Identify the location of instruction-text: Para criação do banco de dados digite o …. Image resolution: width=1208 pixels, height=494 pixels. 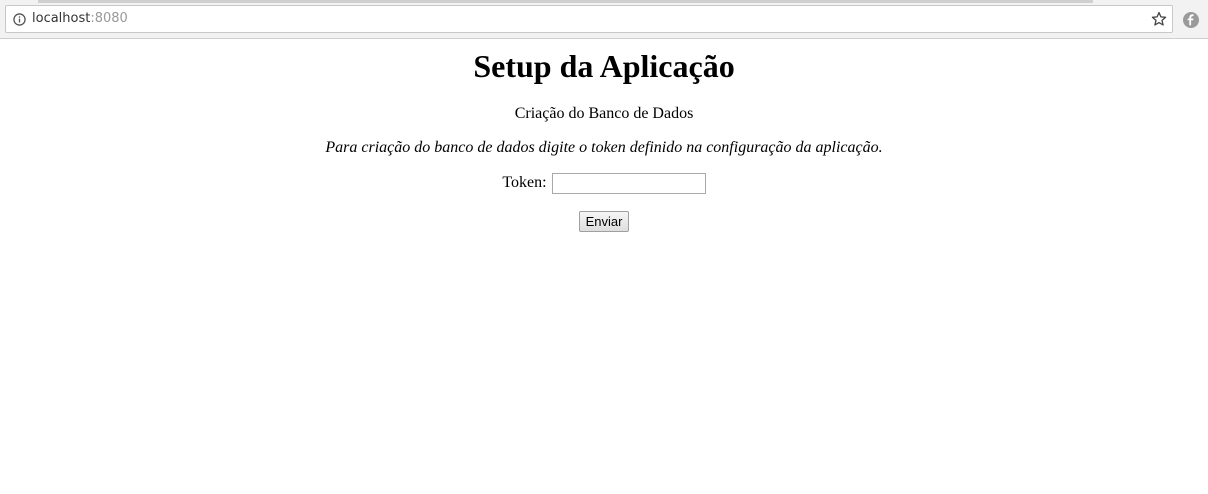
(604, 147).